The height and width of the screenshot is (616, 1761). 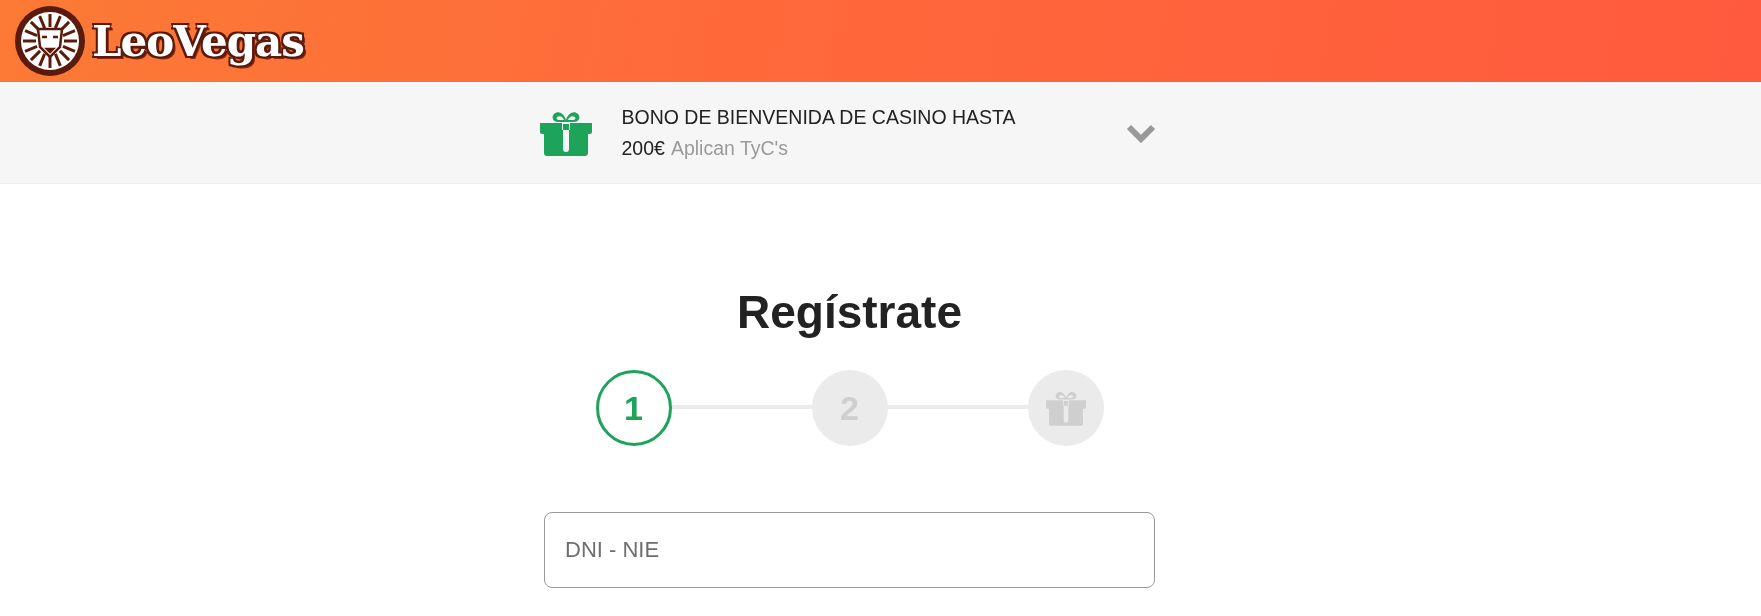 What do you see at coordinates (1140, 132) in the screenshot?
I see `chevron-icon` at bounding box center [1140, 132].